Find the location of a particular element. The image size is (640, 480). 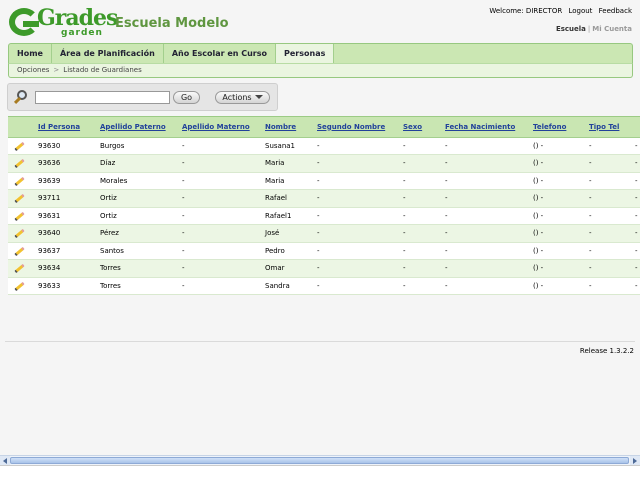

breadcrumb: Opciones > Listado de Guardianes is located at coordinates (320, 70).